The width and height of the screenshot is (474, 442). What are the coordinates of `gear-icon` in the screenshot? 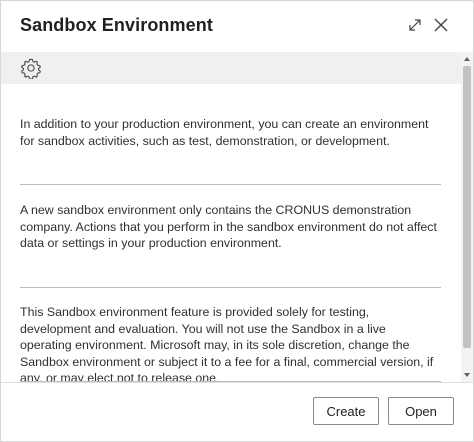 It's located at (31, 68).